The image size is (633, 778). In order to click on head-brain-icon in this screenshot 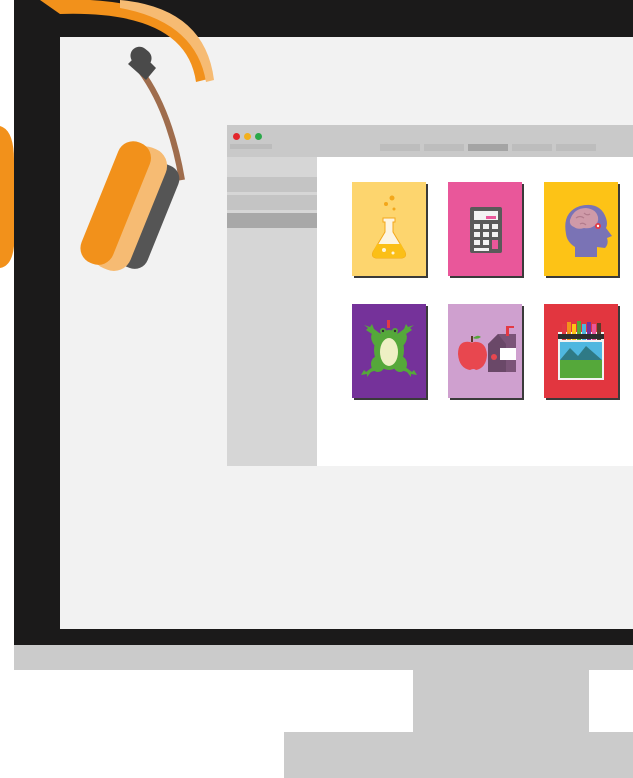, I will do `click(588, 230)`.